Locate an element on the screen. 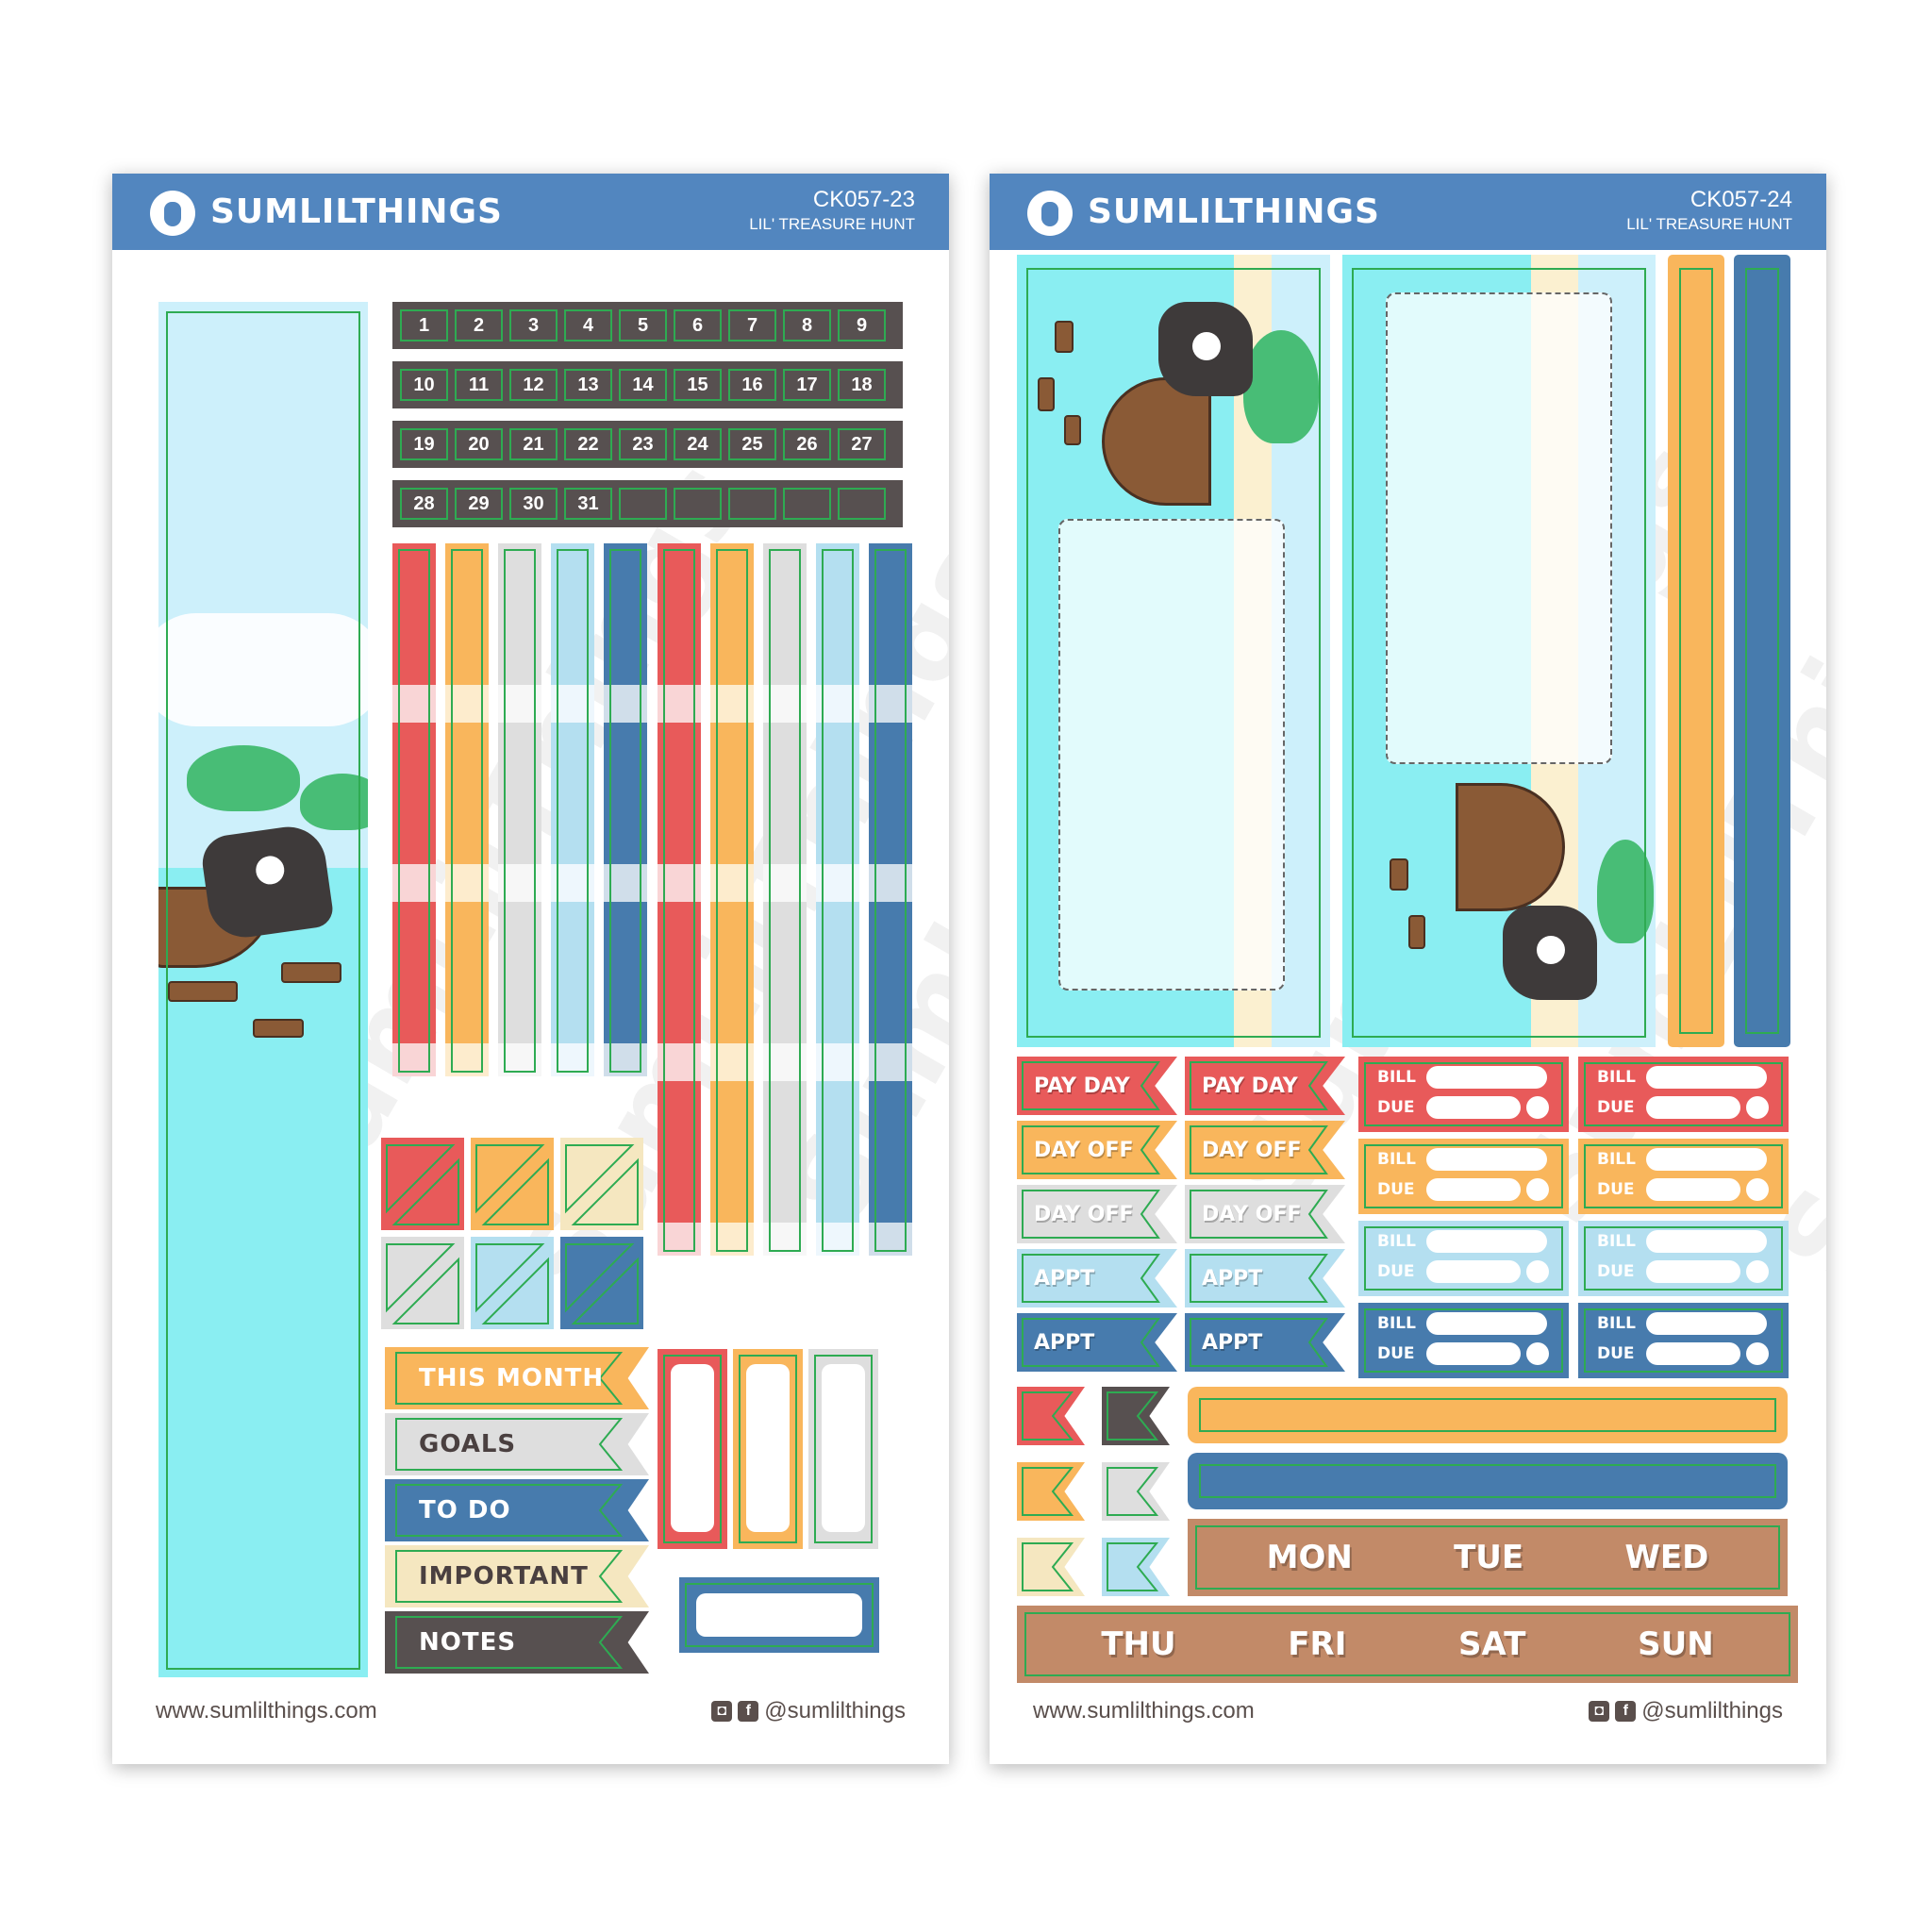  date-cell: 31 is located at coordinates (588, 504).